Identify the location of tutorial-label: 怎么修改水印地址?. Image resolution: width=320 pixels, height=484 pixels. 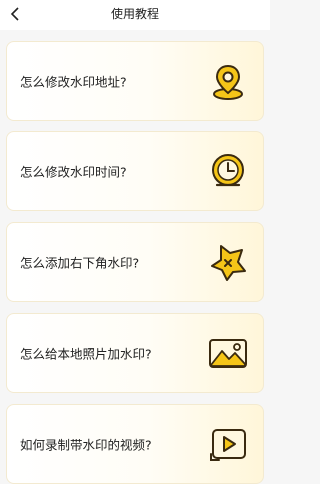
(73, 82).